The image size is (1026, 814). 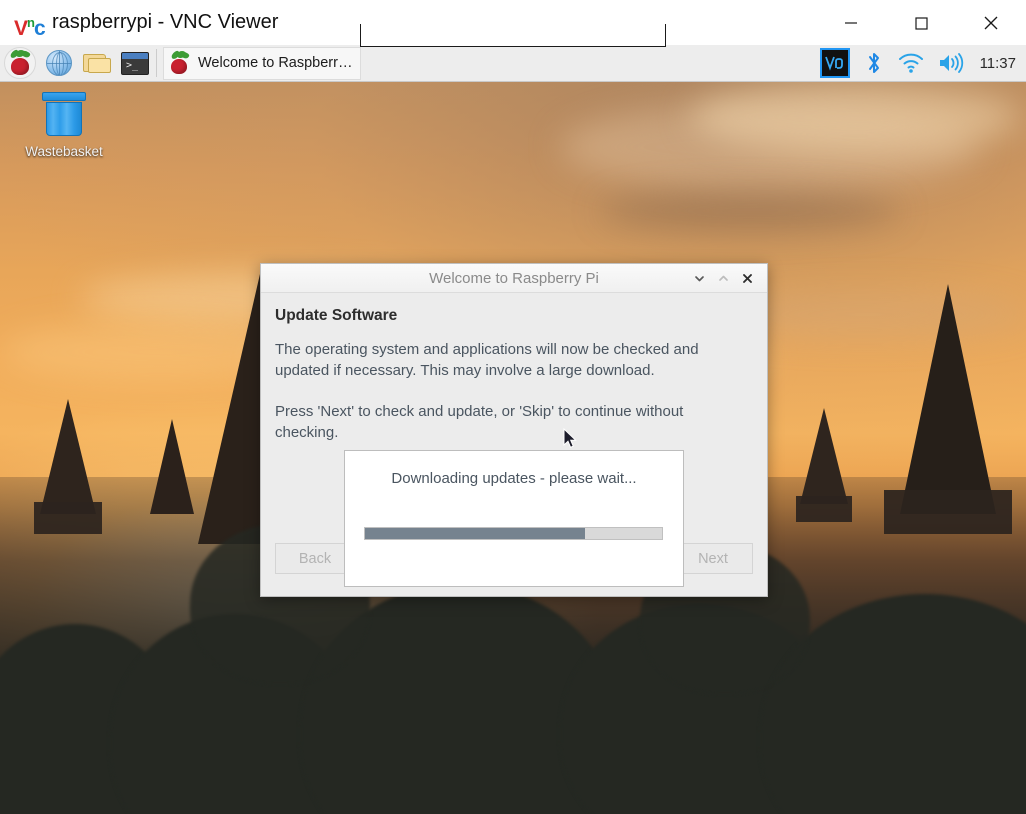 I want to click on terminal-titlebar, so click(x=135, y=55).